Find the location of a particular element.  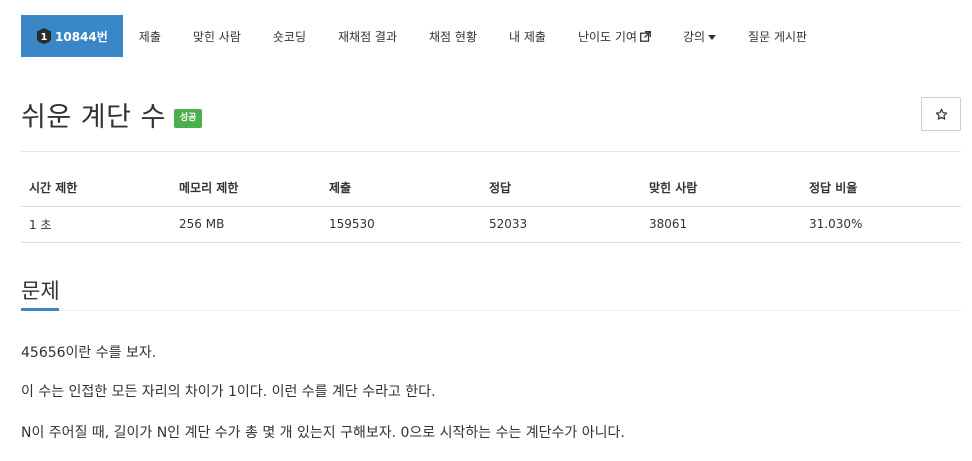

svg-text: 1 is located at coordinates (44, 37).